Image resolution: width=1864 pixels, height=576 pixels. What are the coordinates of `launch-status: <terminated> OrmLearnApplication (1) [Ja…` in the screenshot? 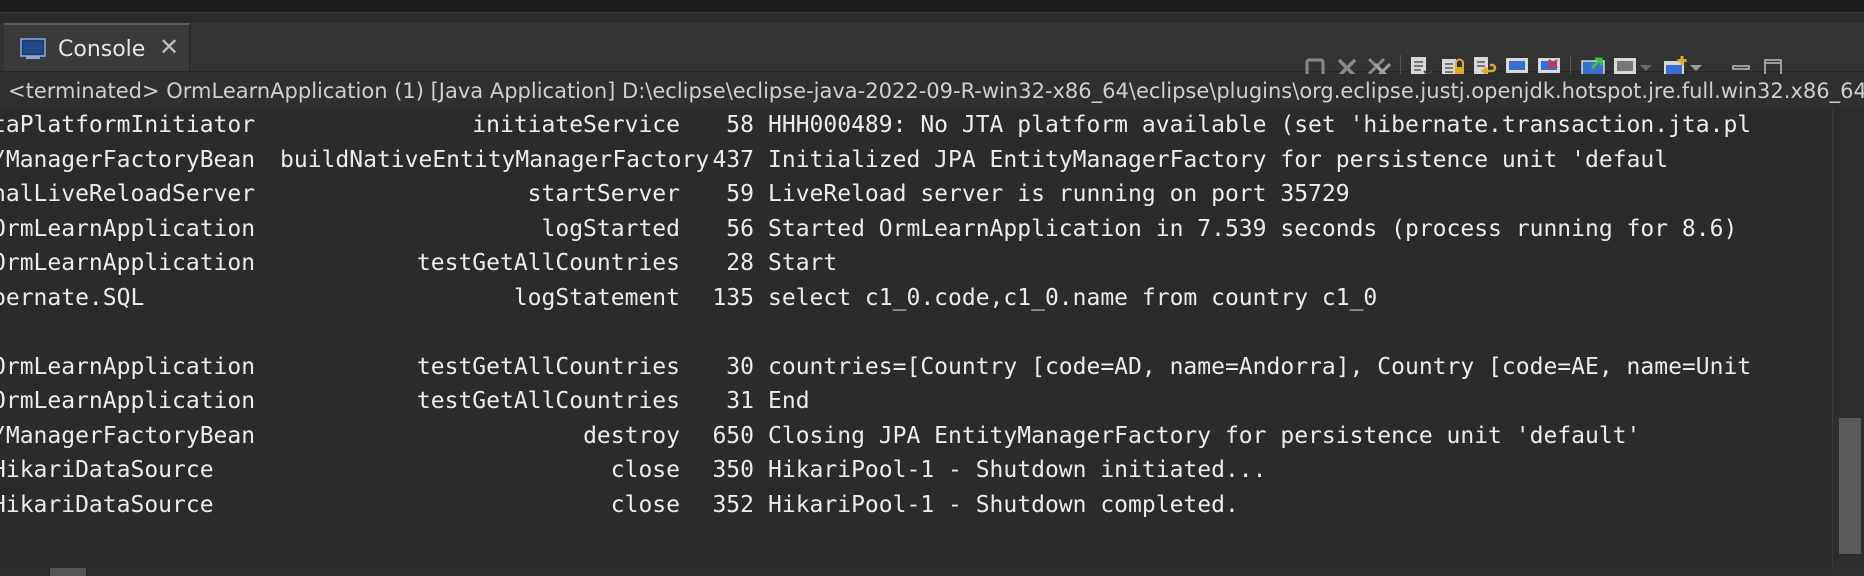 It's located at (932, 91).